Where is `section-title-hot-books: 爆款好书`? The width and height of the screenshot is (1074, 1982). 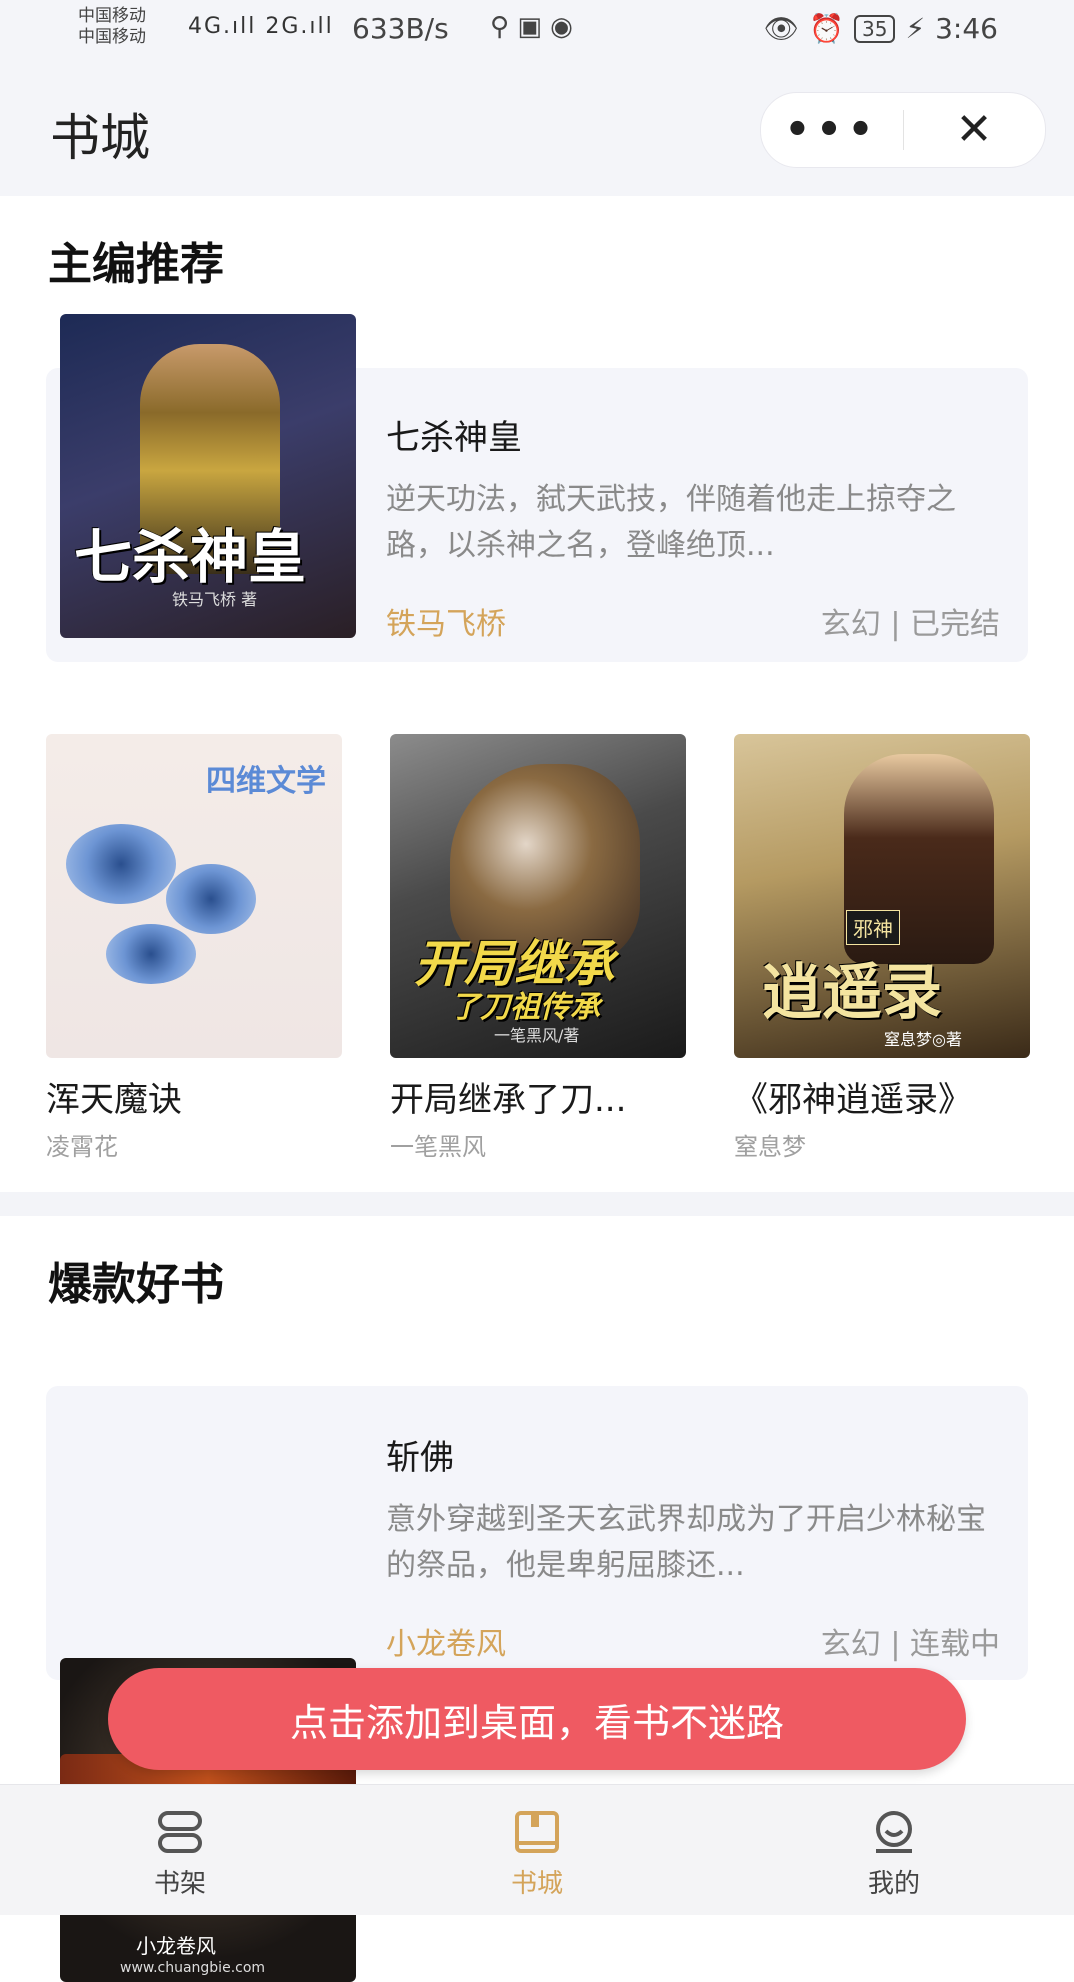 section-title-hot-books: 爆款好书 is located at coordinates (136, 1284).